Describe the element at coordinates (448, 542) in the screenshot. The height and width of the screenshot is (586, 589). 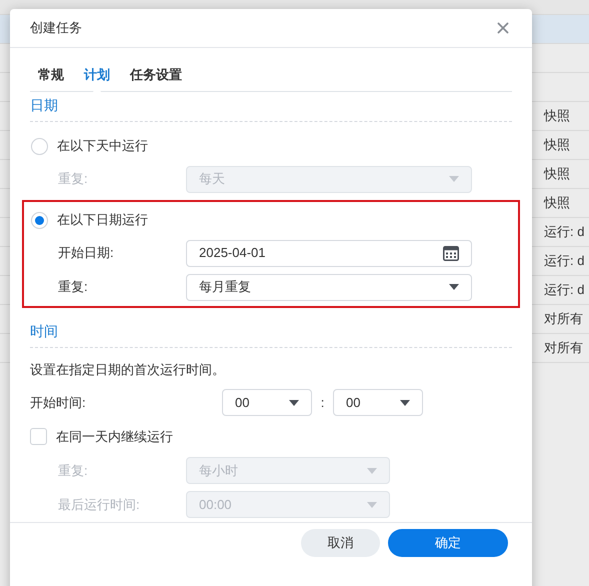
I see `confirm-button: 确定` at that location.